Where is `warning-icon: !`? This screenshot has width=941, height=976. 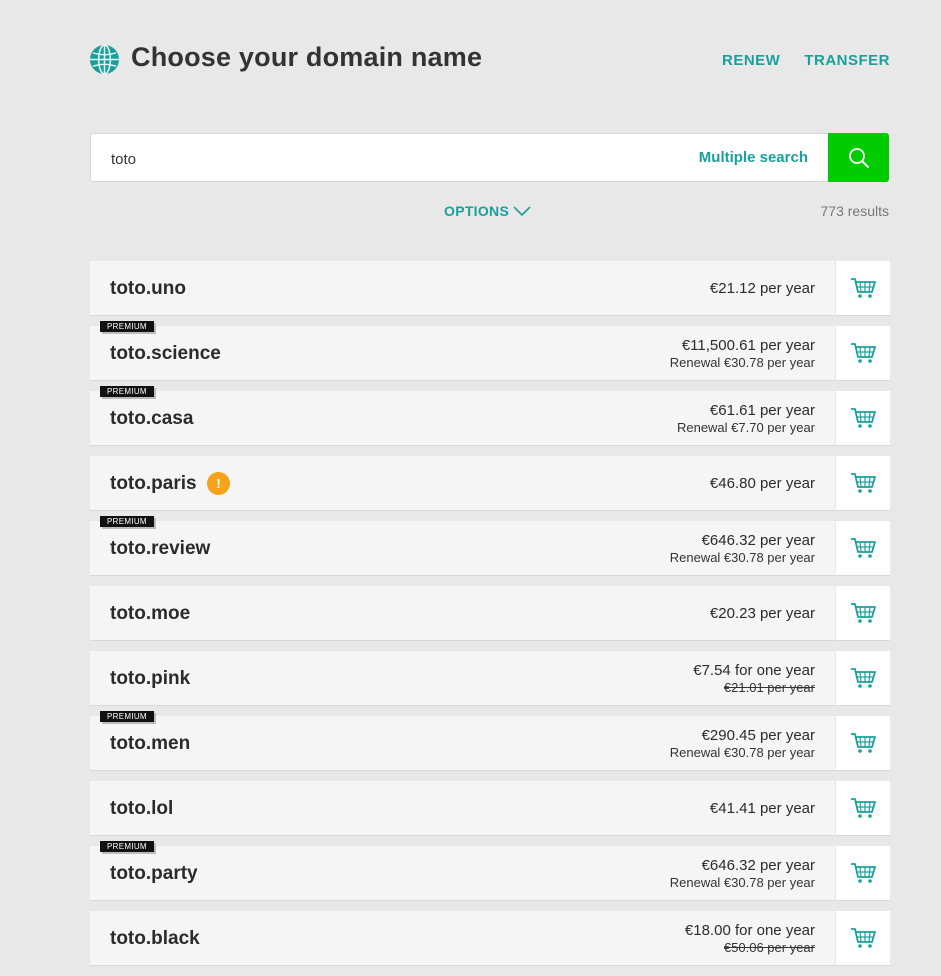
warning-icon: ! is located at coordinates (218, 483).